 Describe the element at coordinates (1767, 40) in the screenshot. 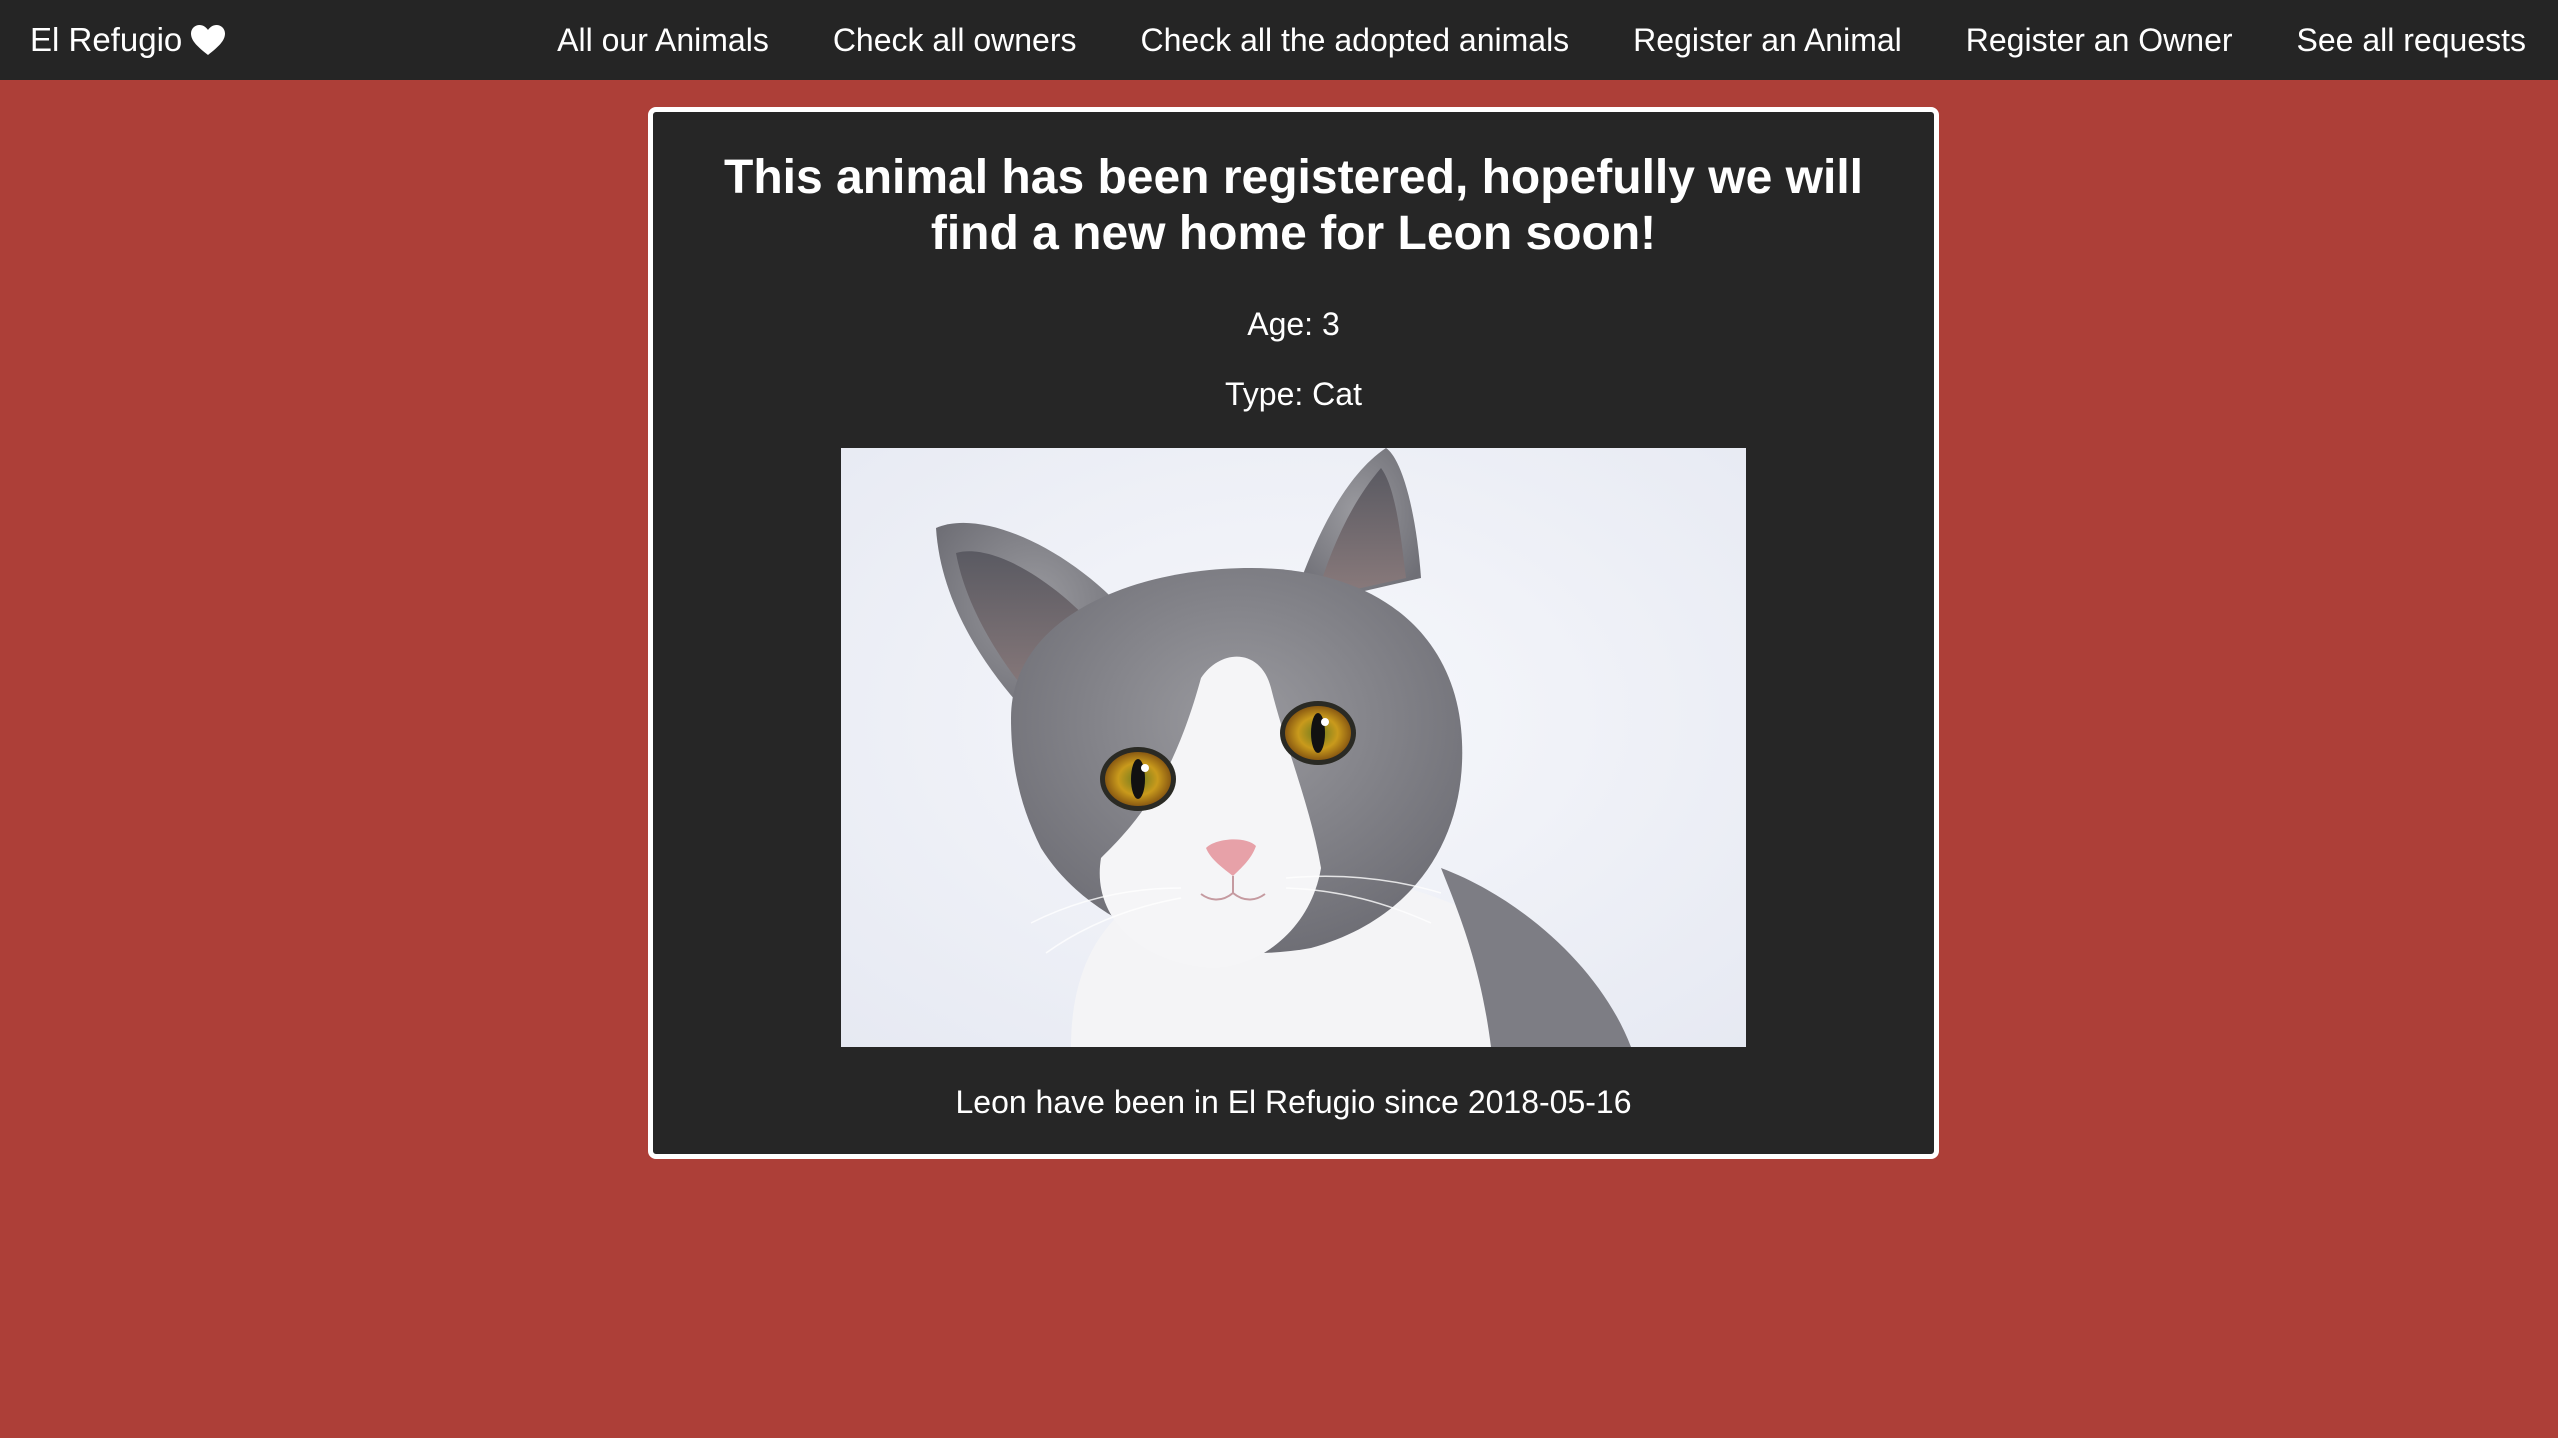

I see `nav-link-register-animal: Register an Animal` at that location.